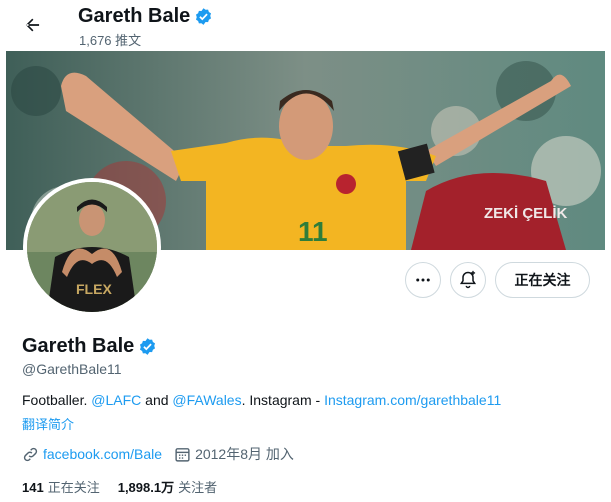  I want to click on jersey-number: 11, so click(313, 231).